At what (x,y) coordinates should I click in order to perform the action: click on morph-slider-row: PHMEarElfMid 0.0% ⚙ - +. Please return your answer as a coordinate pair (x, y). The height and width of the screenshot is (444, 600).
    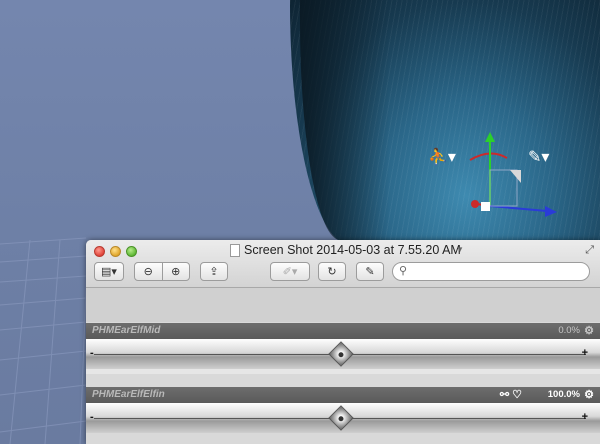
    Looking at the image, I should click on (343, 348).